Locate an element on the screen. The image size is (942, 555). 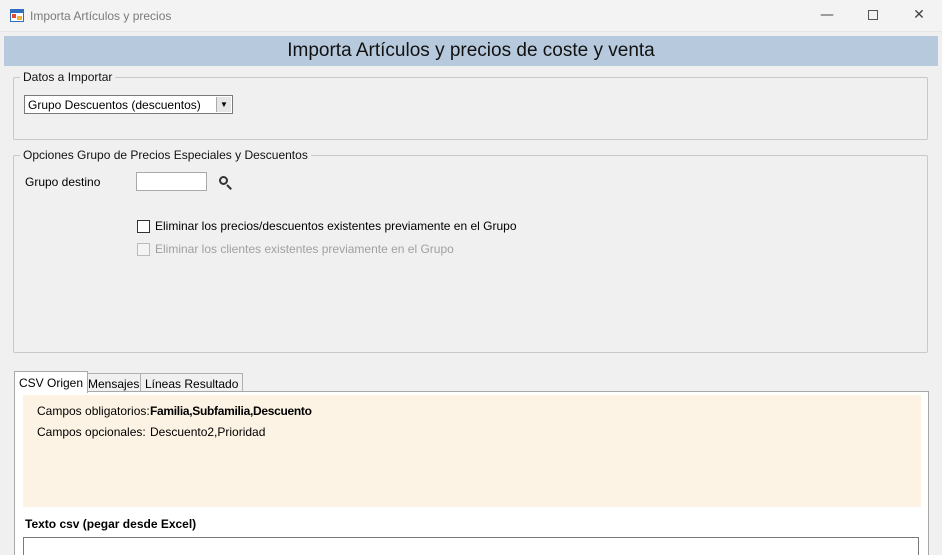
chevron-down-icon: ▼ is located at coordinates (223, 104).